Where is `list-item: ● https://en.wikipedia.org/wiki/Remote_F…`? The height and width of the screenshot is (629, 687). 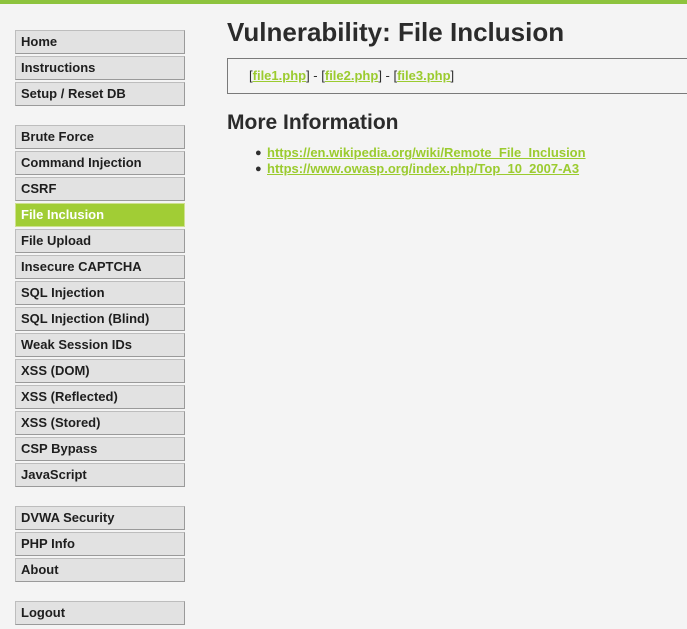 list-item: ● https://en.wikipedia.org/wiki/Remote_F… is located at coordinates (471, 153).